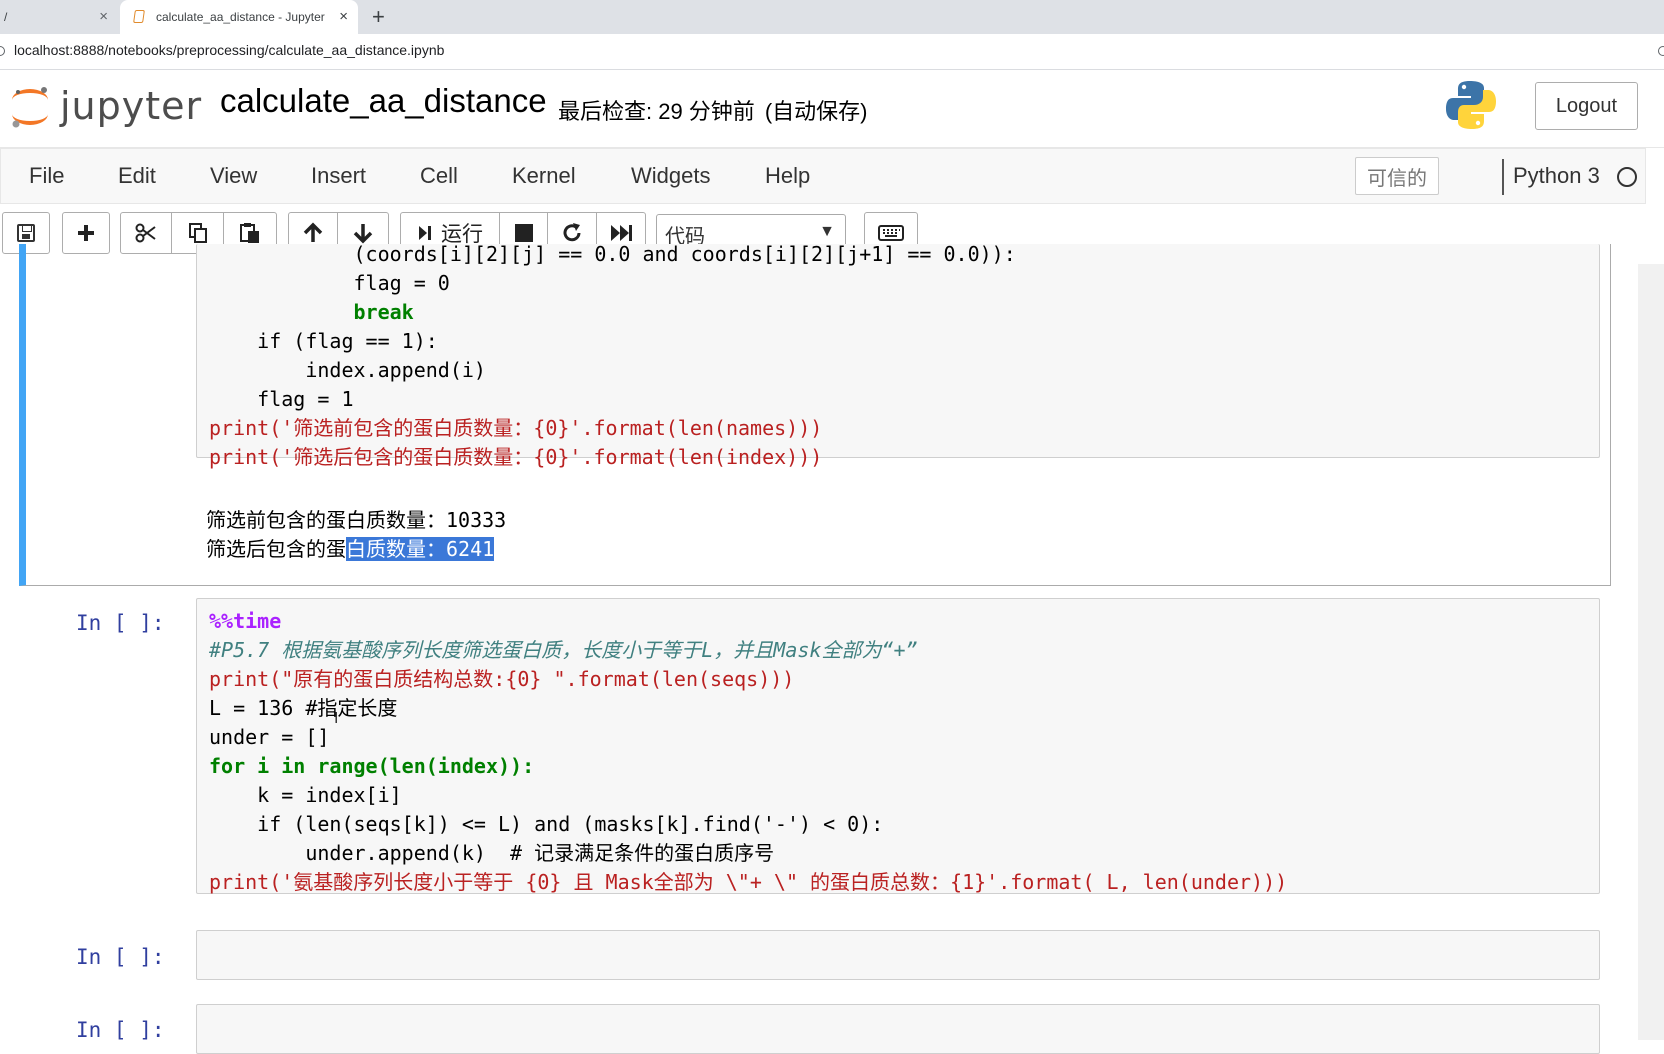 The image size is (1664, 1054). What do you see at coordinates (305, 795) in the screenshot?
I see `code-line: k = index[i]` at bounding box center [305, 795].